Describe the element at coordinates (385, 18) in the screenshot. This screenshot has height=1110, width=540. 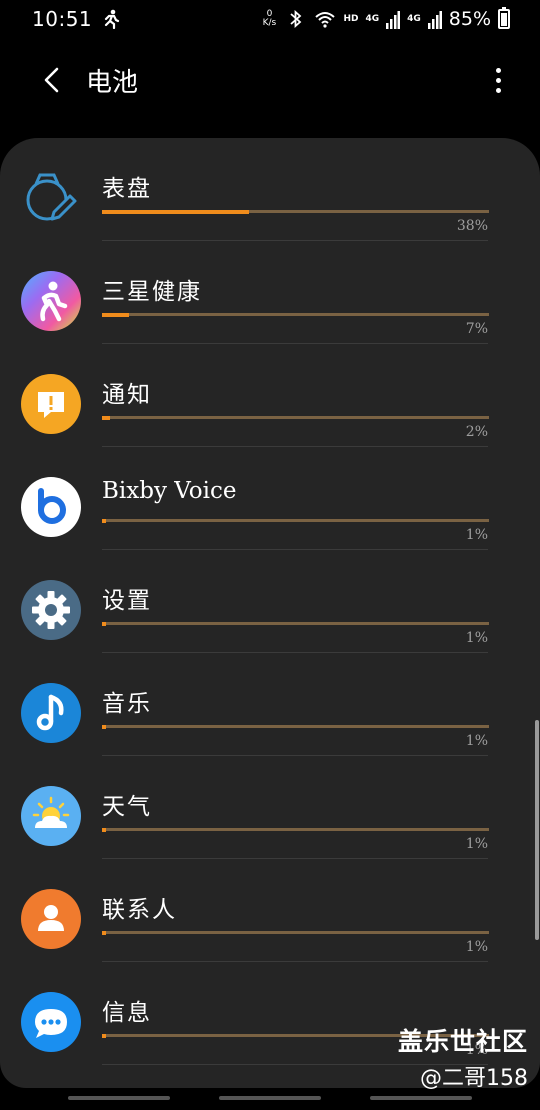
I see `status-indicators: 0 K/s HD 4G 4G 85%` at that location.